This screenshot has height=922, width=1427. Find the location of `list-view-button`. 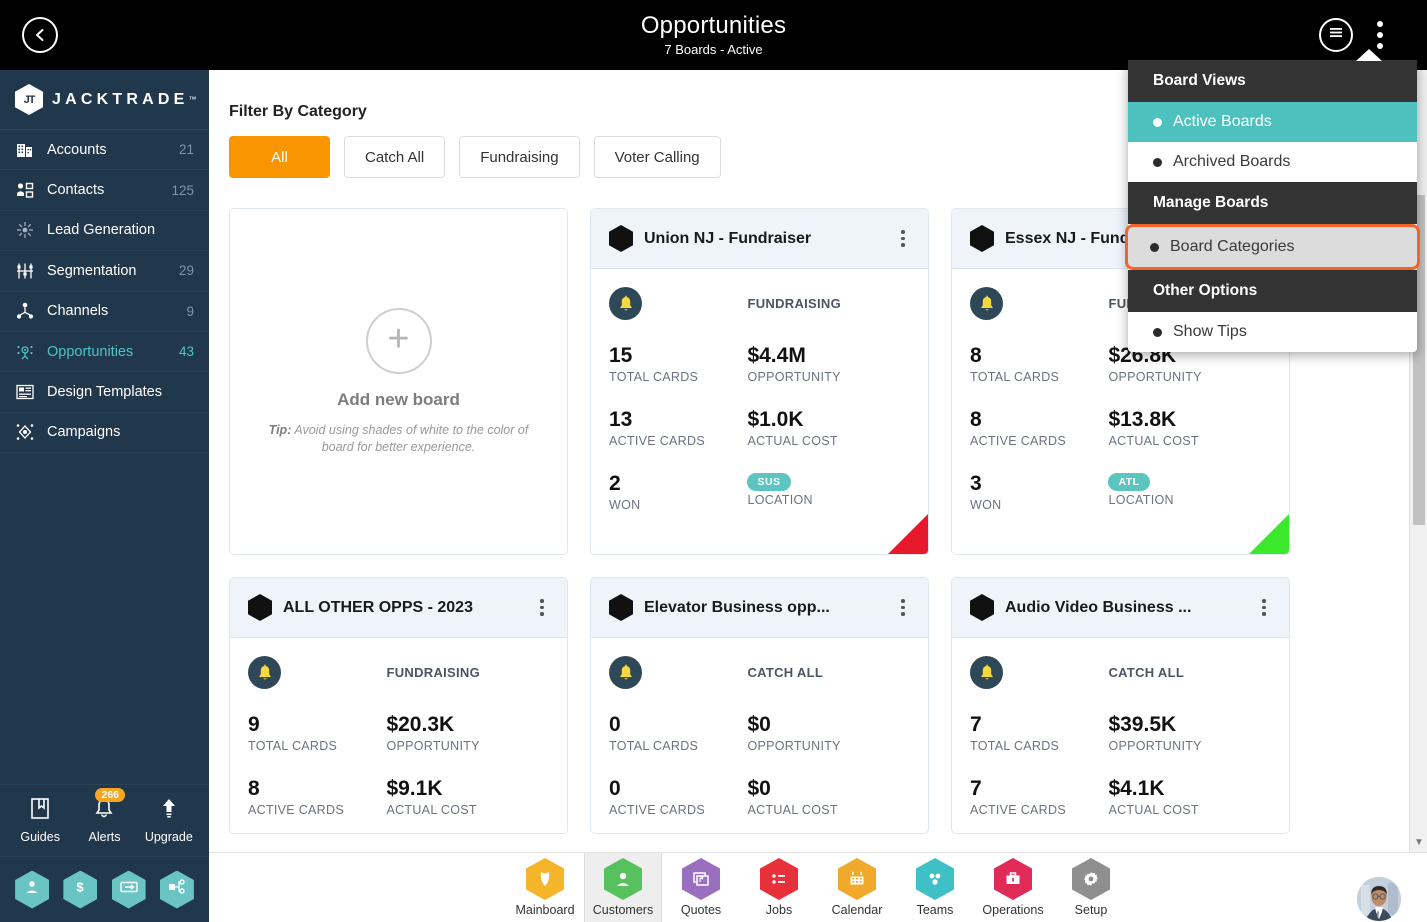

list-view-button is located at coordinates (1336, 35).